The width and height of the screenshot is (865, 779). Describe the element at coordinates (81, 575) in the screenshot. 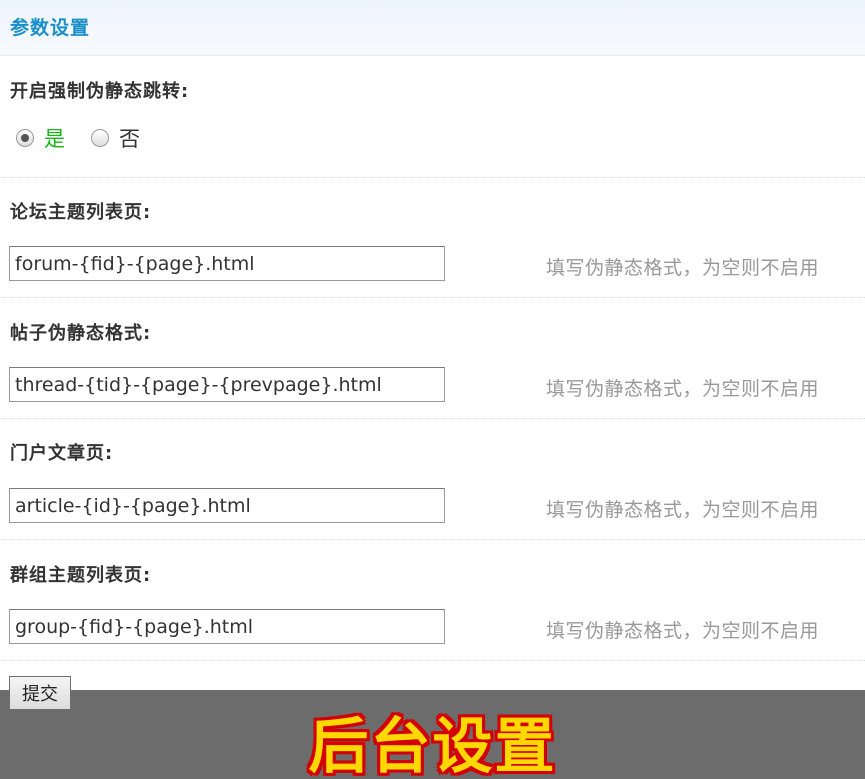

I see `group-list-label: 群组主题列表页:` at that location.